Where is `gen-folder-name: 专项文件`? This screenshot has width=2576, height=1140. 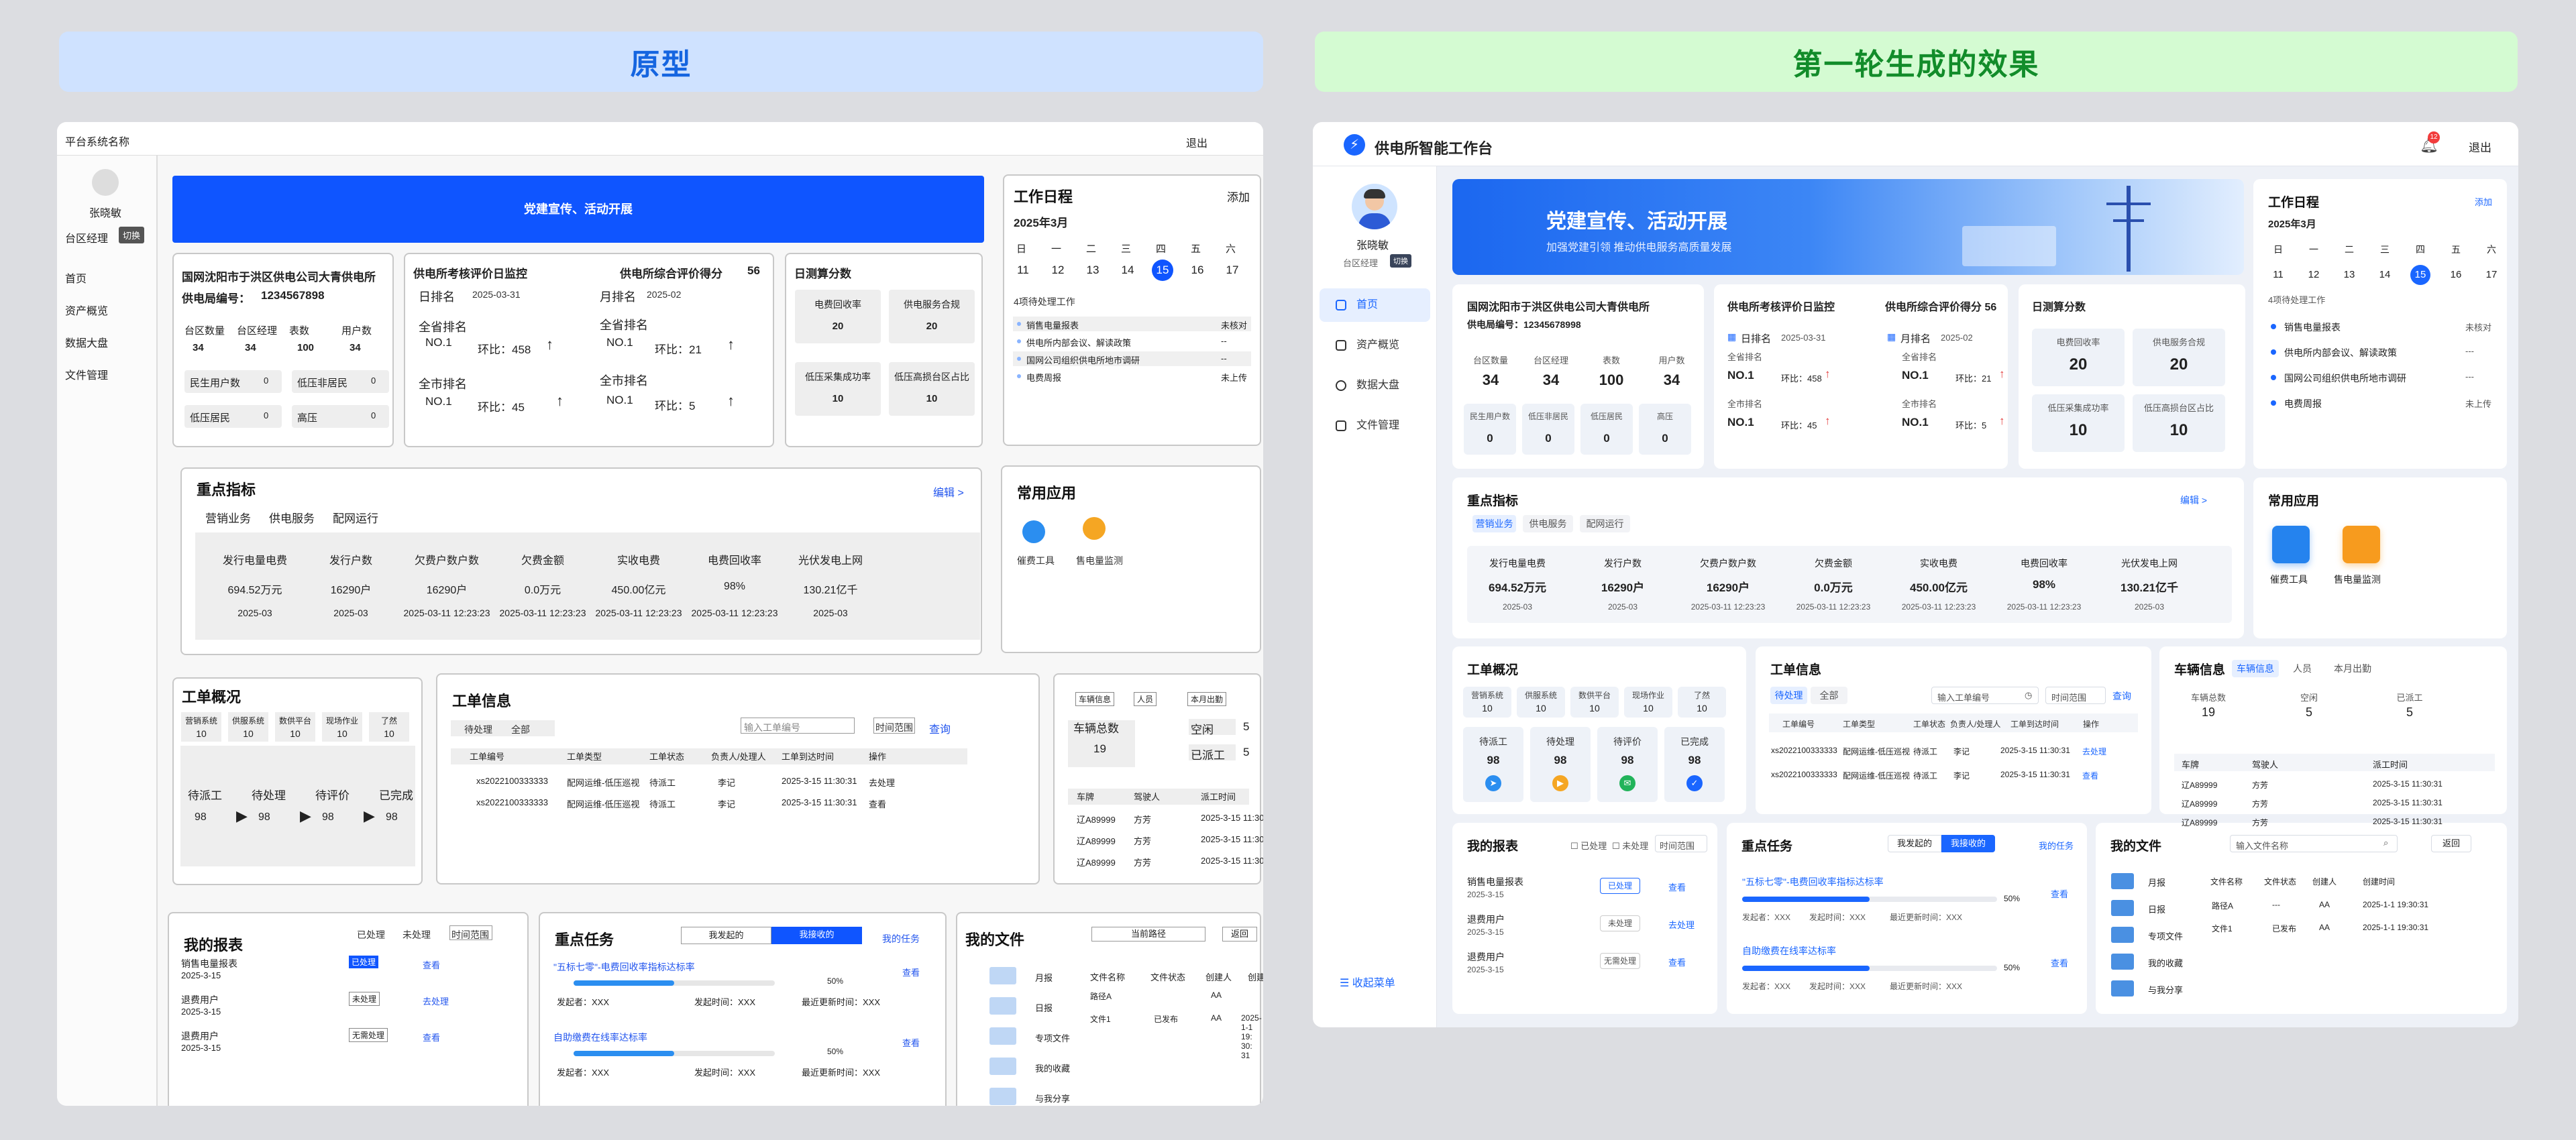
gen-folder-name: 专项文件 is located at coordinates (2165, 935).